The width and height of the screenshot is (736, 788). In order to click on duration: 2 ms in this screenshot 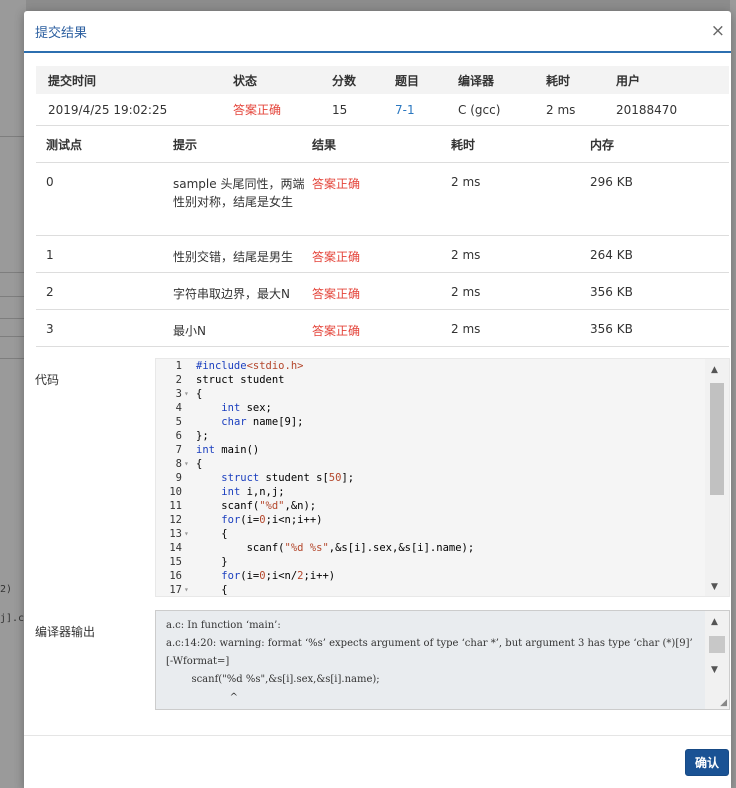, I will do `click(561, 109)`.